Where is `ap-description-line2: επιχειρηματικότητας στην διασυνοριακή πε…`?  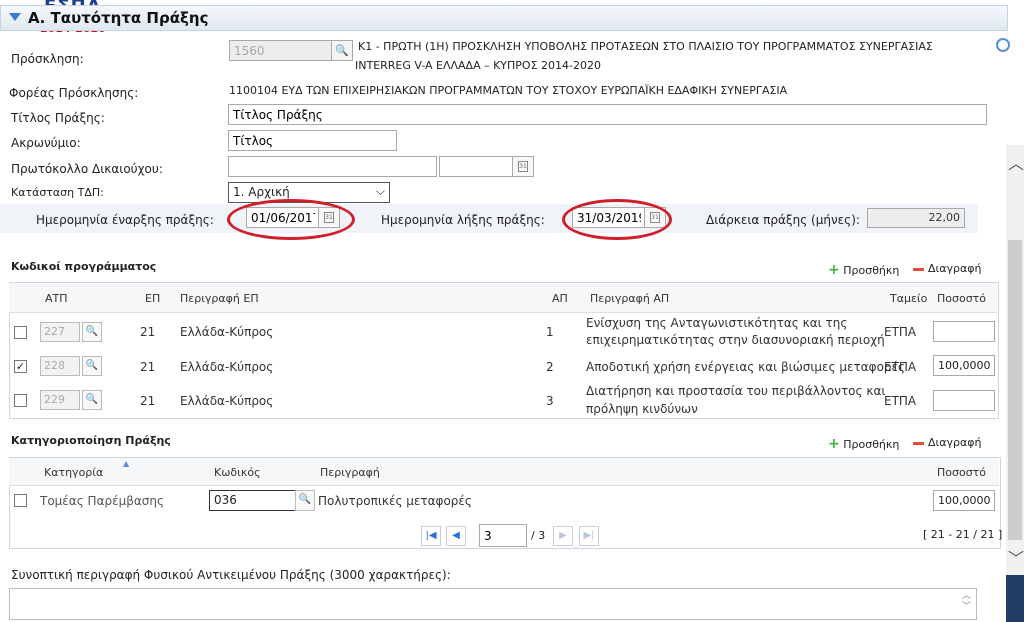
ap-description-line2: επιχειρηματικότητας στην διασυνοριακή πε… is located at coordinates (735, 340).